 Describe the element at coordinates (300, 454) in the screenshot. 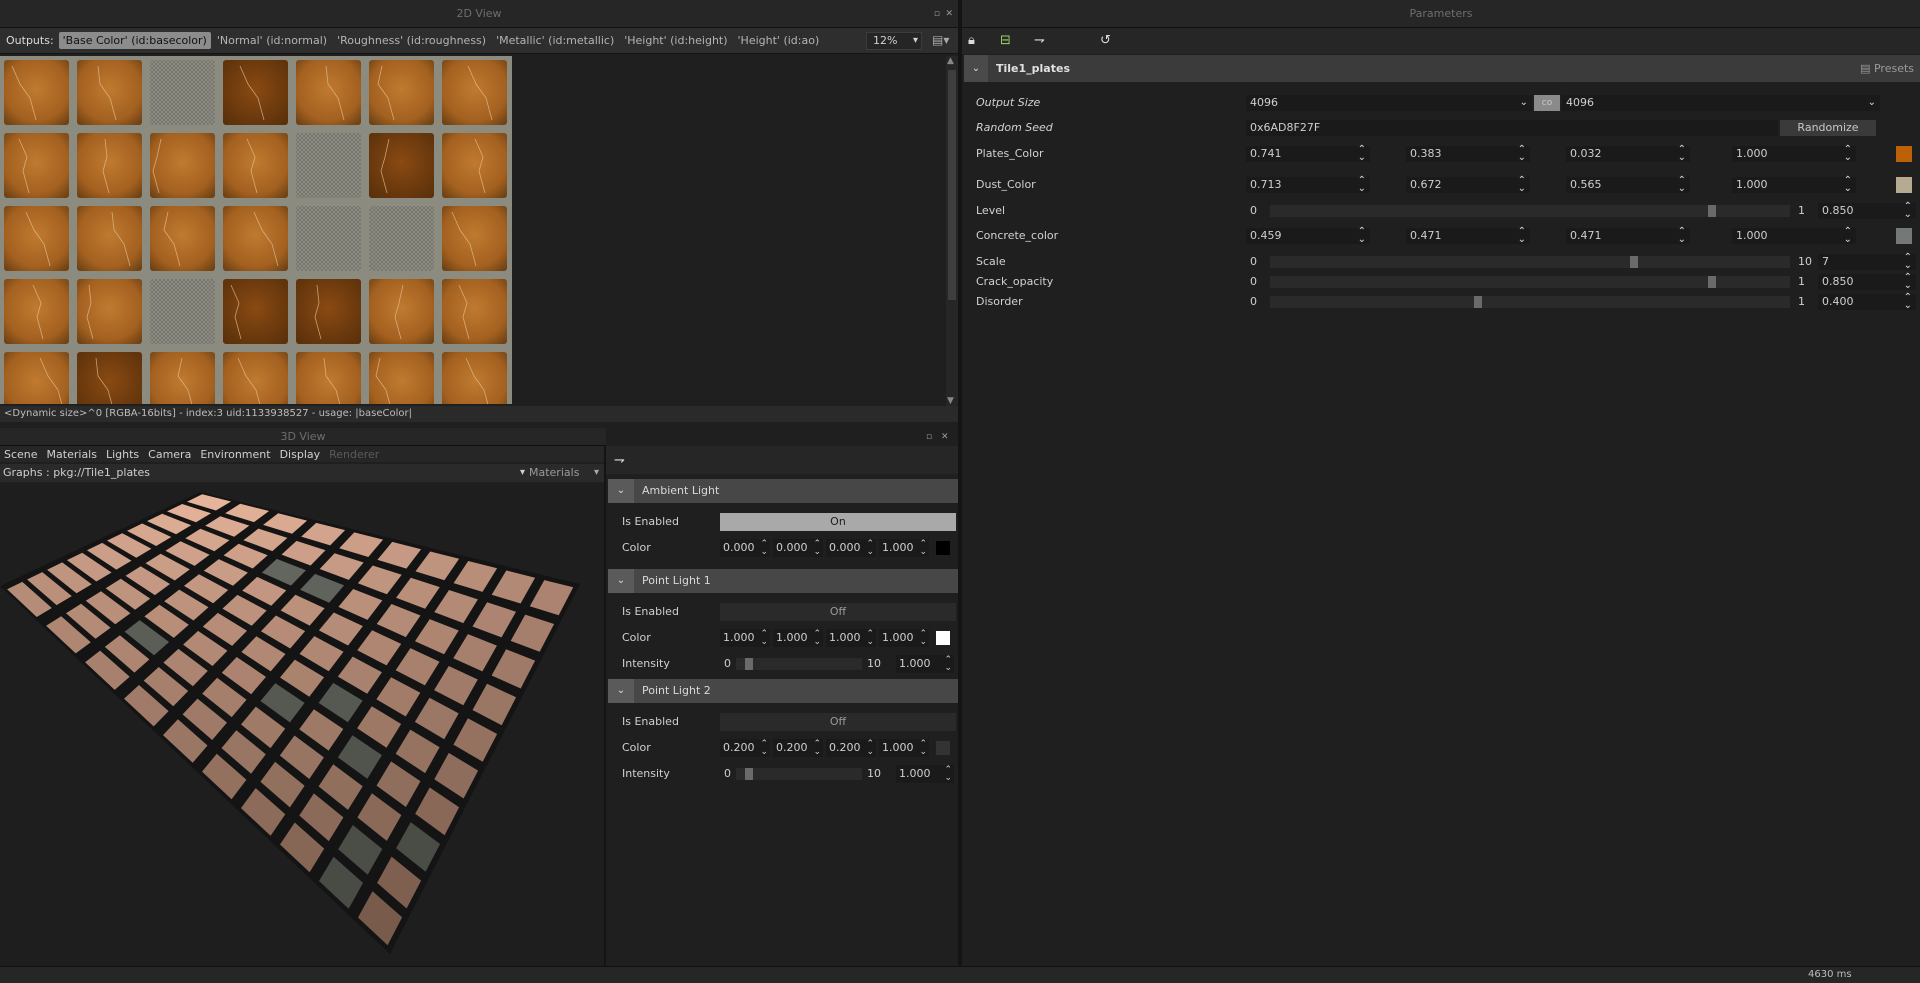

I see `menu-display: Display` at that location.